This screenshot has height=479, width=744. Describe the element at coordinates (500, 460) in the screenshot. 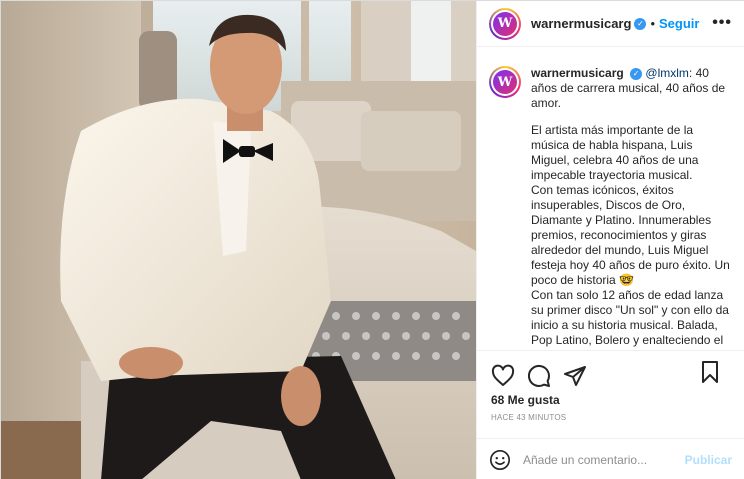

I see `smiley-icon` at that location.